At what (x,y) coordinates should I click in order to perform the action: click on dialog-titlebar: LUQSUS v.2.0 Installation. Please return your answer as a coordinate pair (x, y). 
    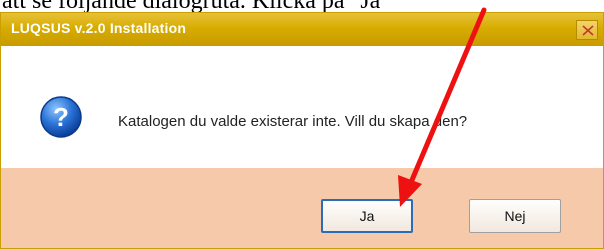
    Looking at the image, I should click on (302, 29).